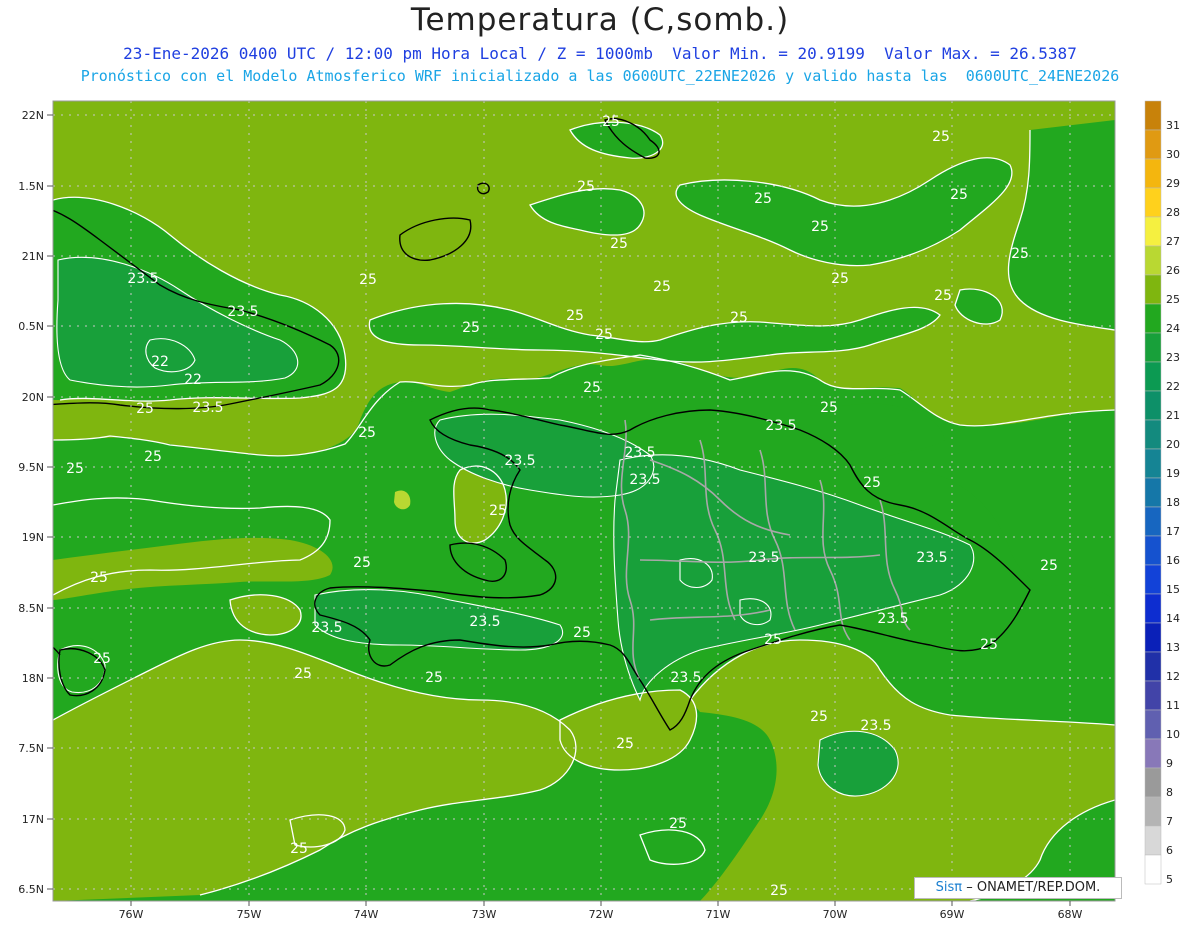  Describe the element at coordinates (1169, 879) in the screenshot. I see `colorbar-label: 5` at that location.